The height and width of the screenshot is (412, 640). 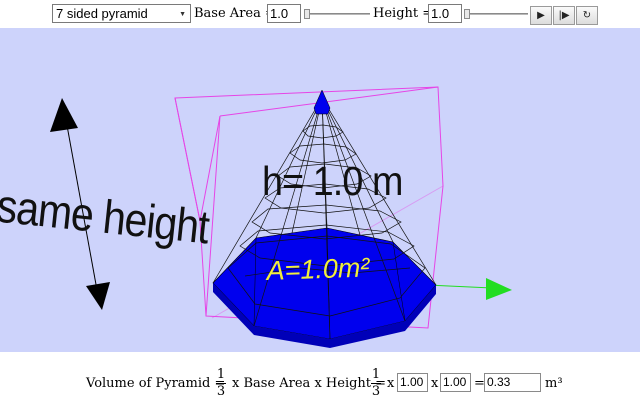 I want to click on fraction-numerator: 1, so click(x=221, y=374).